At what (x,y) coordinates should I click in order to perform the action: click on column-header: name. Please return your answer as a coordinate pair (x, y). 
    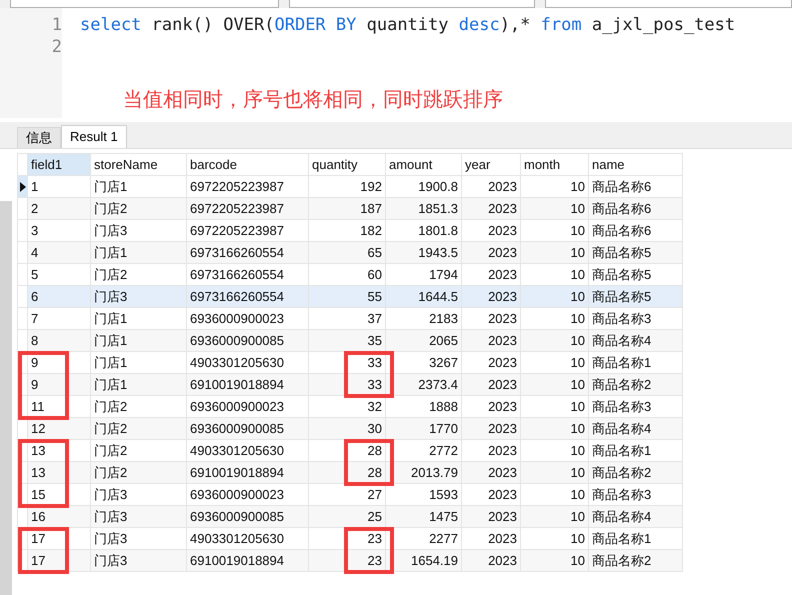
    Looking at the image, I should click on (635, 165).